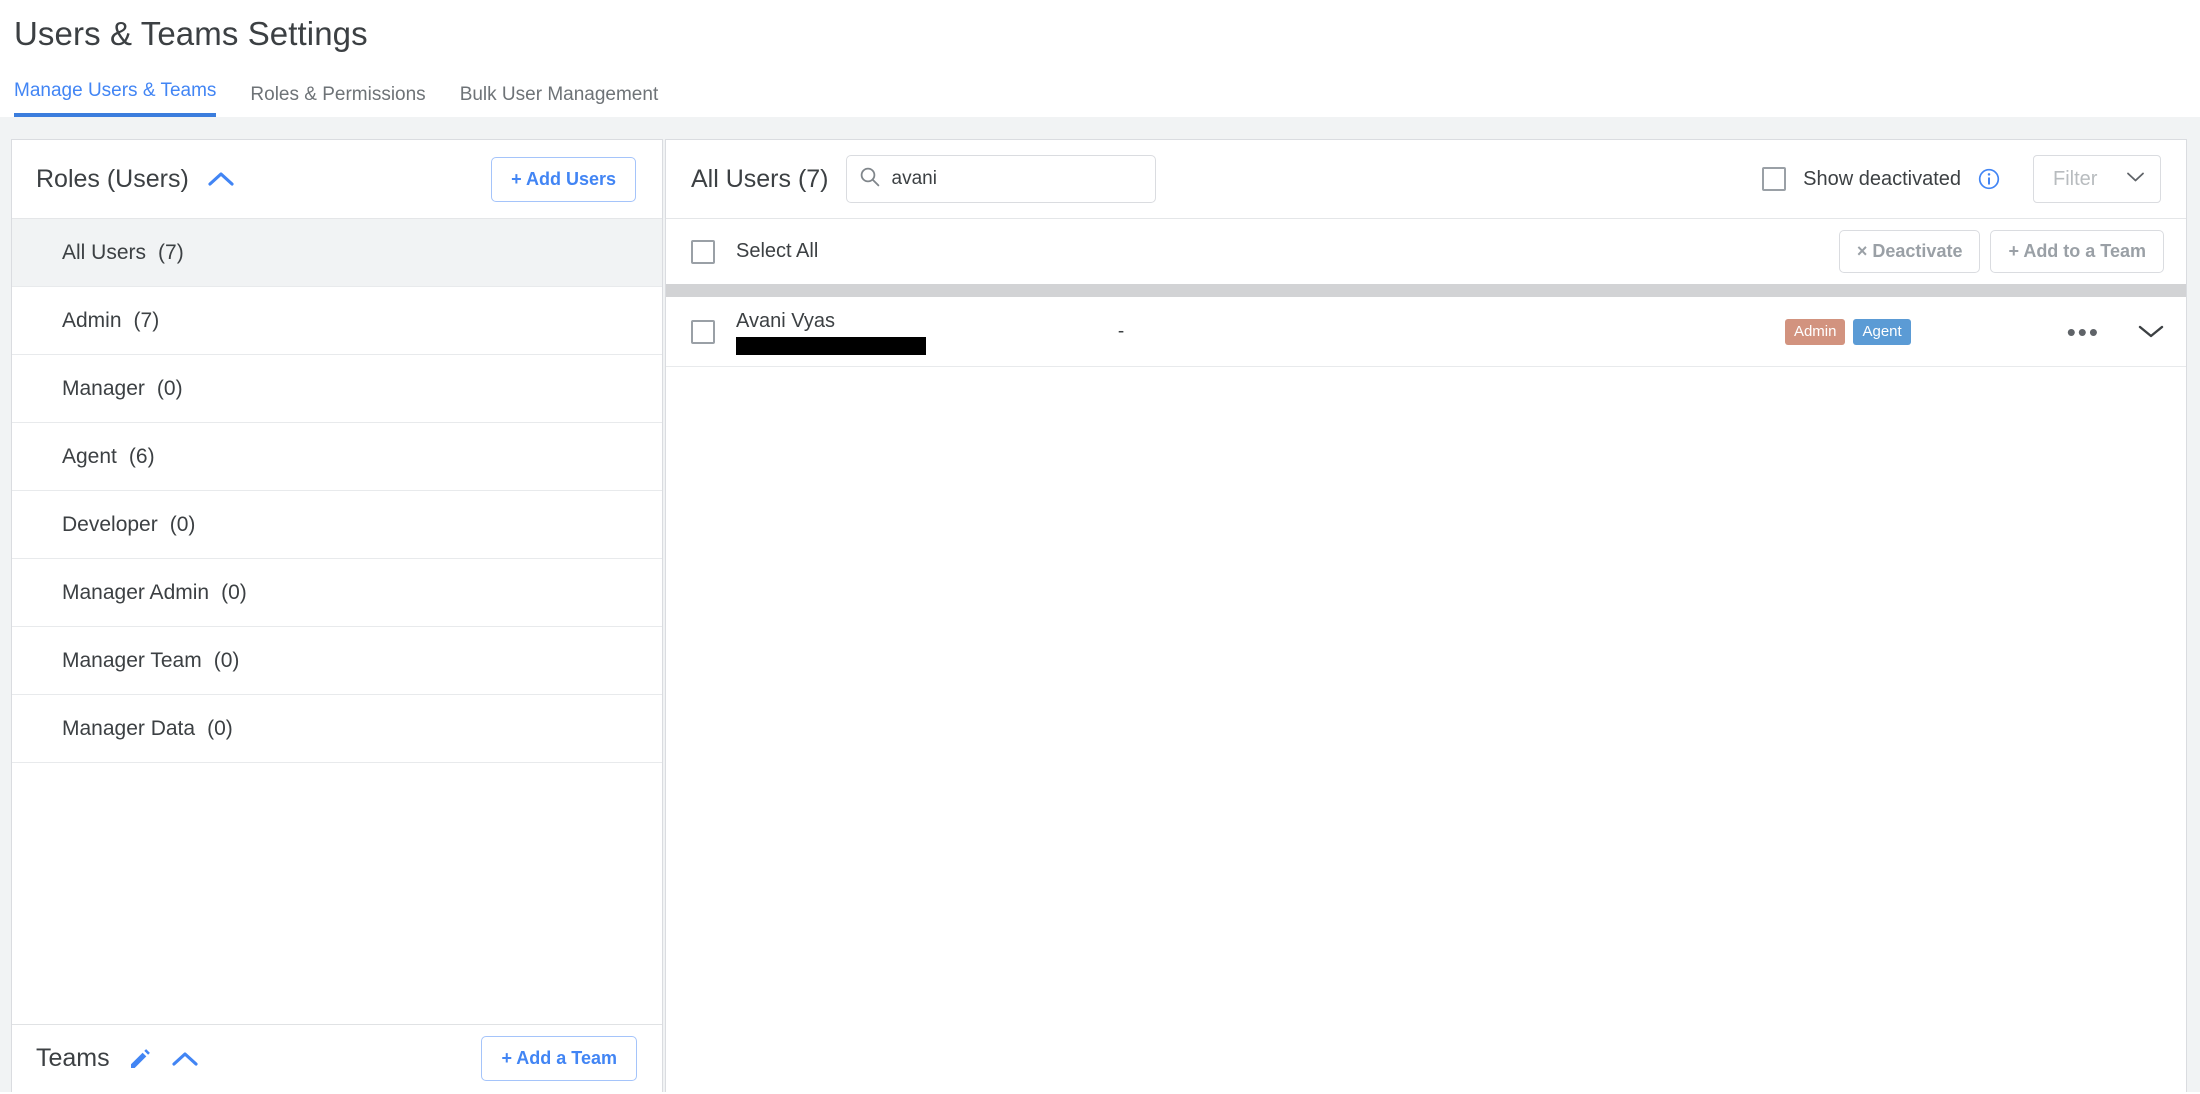  Describe the element at coordinates (1882, 331) in the screenshot. I see `status-badge-agent: Agent` at that location.